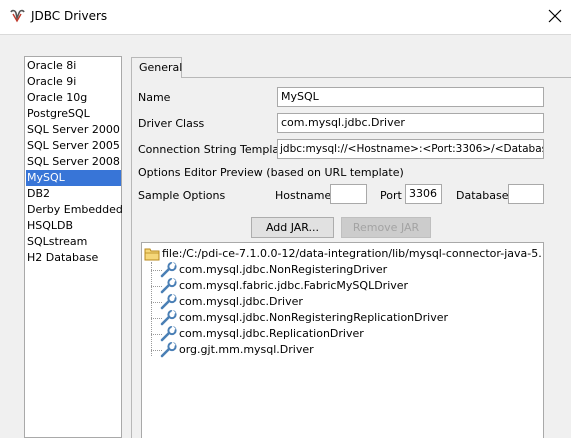  I want to click on driver-item-h2-database: H2 Database, so click(73, 258).